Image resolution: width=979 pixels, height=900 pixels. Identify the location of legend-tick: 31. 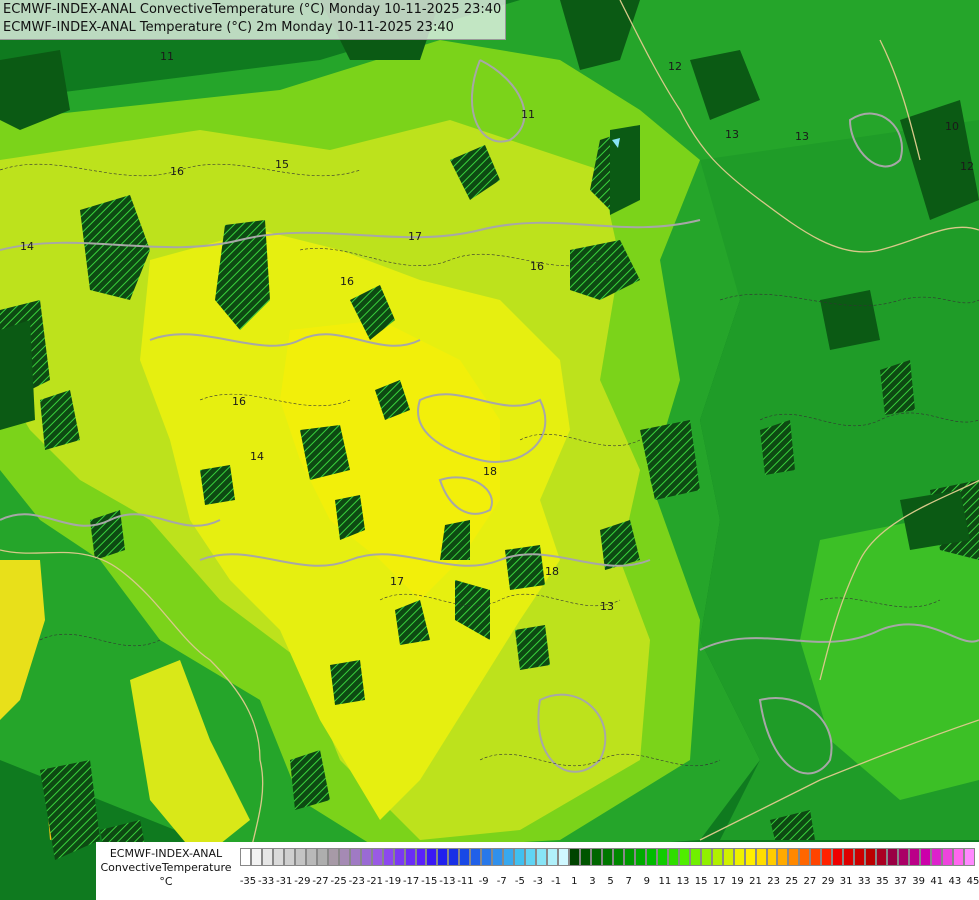
(846, 881).